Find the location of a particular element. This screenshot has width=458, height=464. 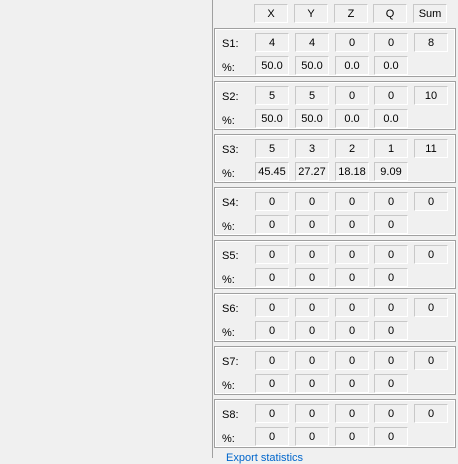

stats-row-s5: S5:%: 0 0 0 0 0 0 0 0 0 is located at coordinates (335, 264).